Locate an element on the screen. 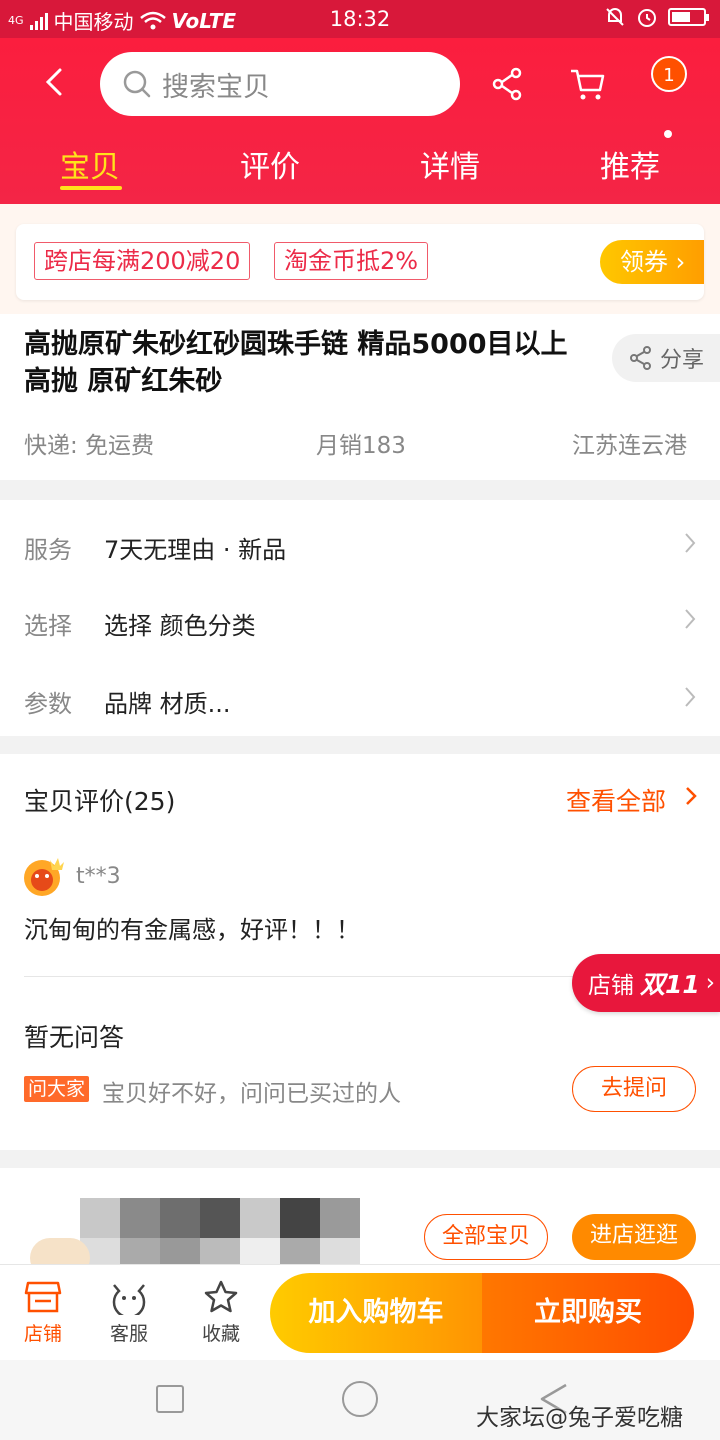 Image resolution: width=720 pixels, height=1440 pixels. review-text: 沉甸甸的有金属感，好评！！！ is located at coordinates (192, 930).